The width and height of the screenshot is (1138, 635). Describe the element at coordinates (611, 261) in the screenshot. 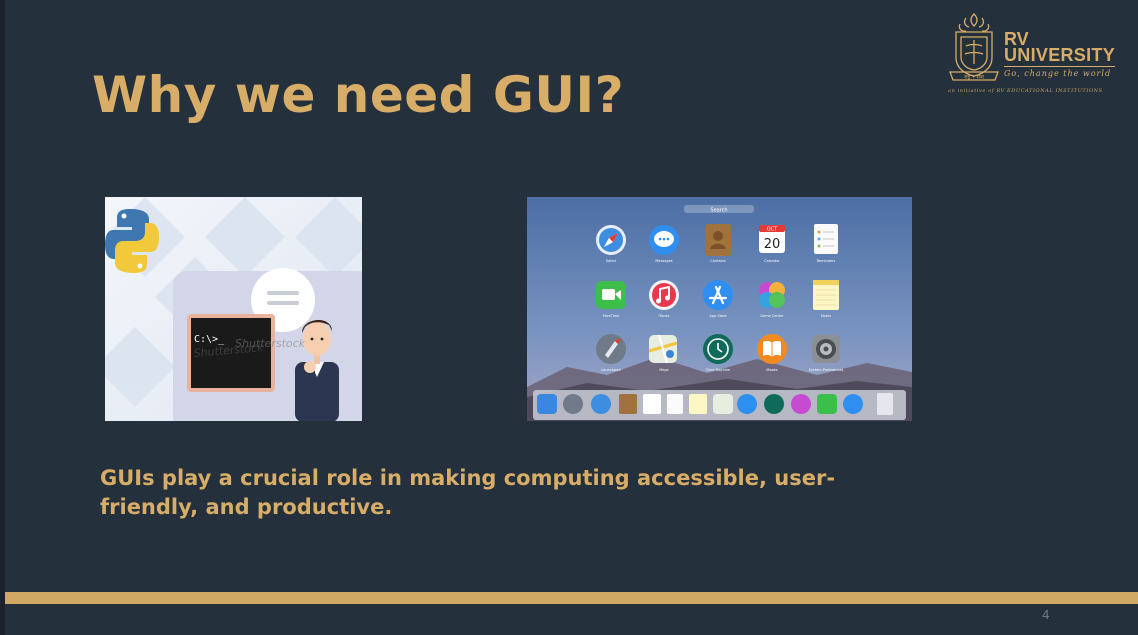

I see `app-label-safari: Safari` at that location.